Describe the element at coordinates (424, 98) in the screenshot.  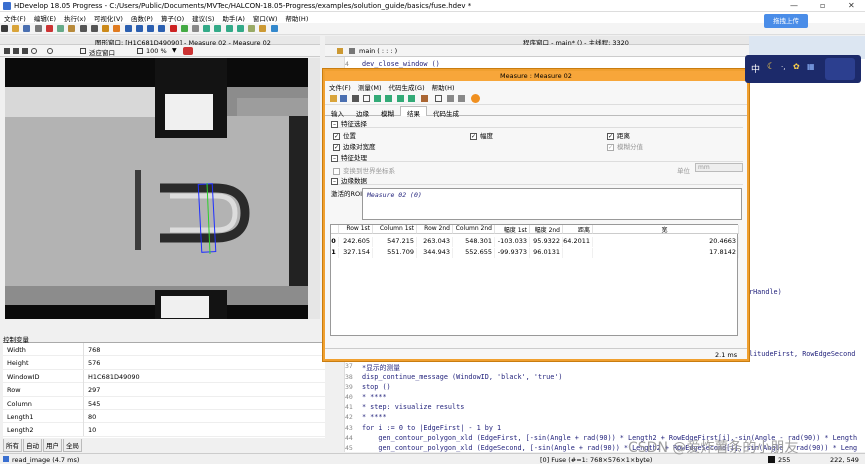
I see `graph-icon` at that location.